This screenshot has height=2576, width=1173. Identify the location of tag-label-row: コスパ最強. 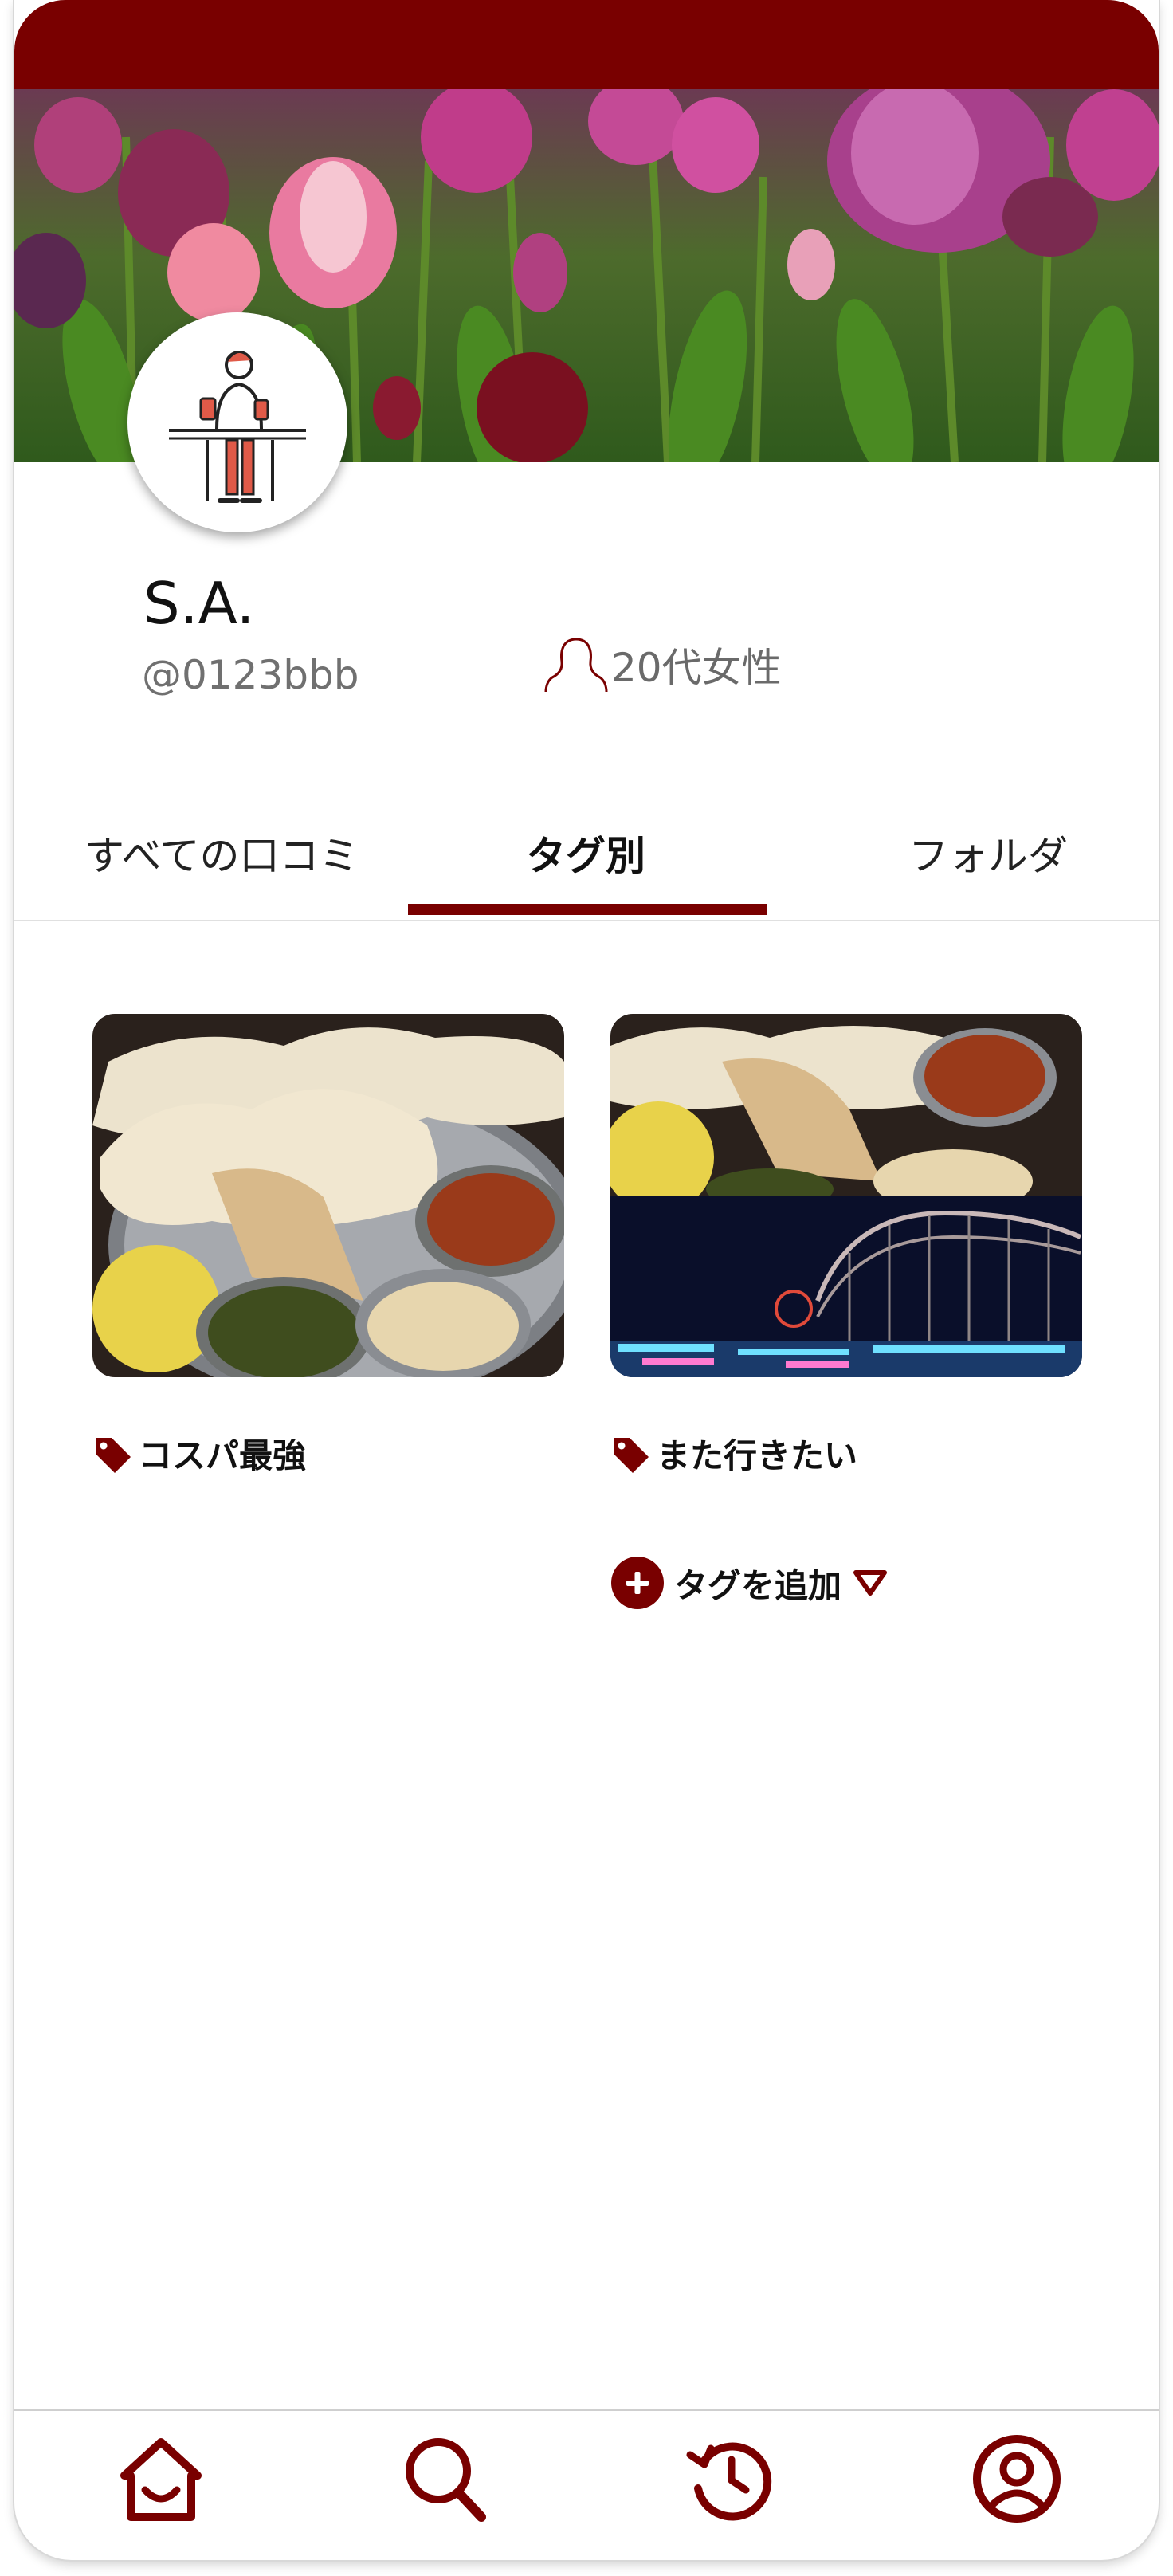
(199, 1453).